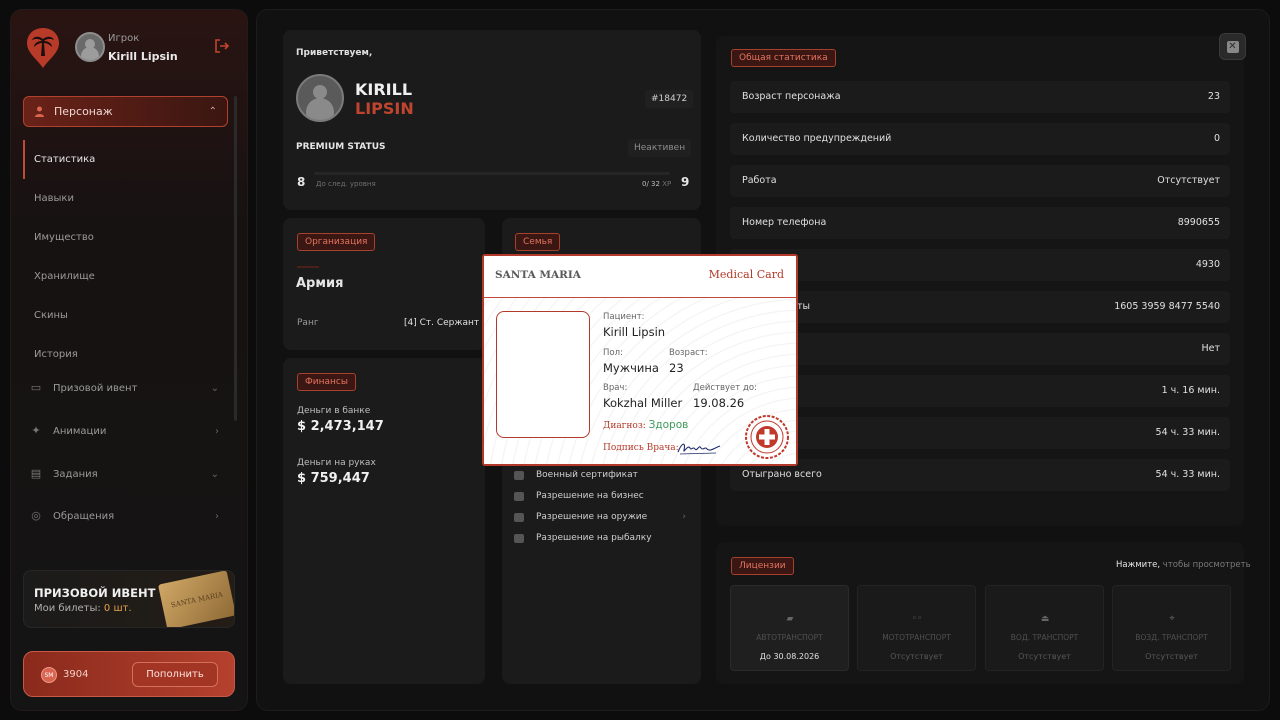  What do you see at coordinates (117, 608) in the screenshot?
I see `tickets-value: 0 шт.` at bounding box center [117, 608].